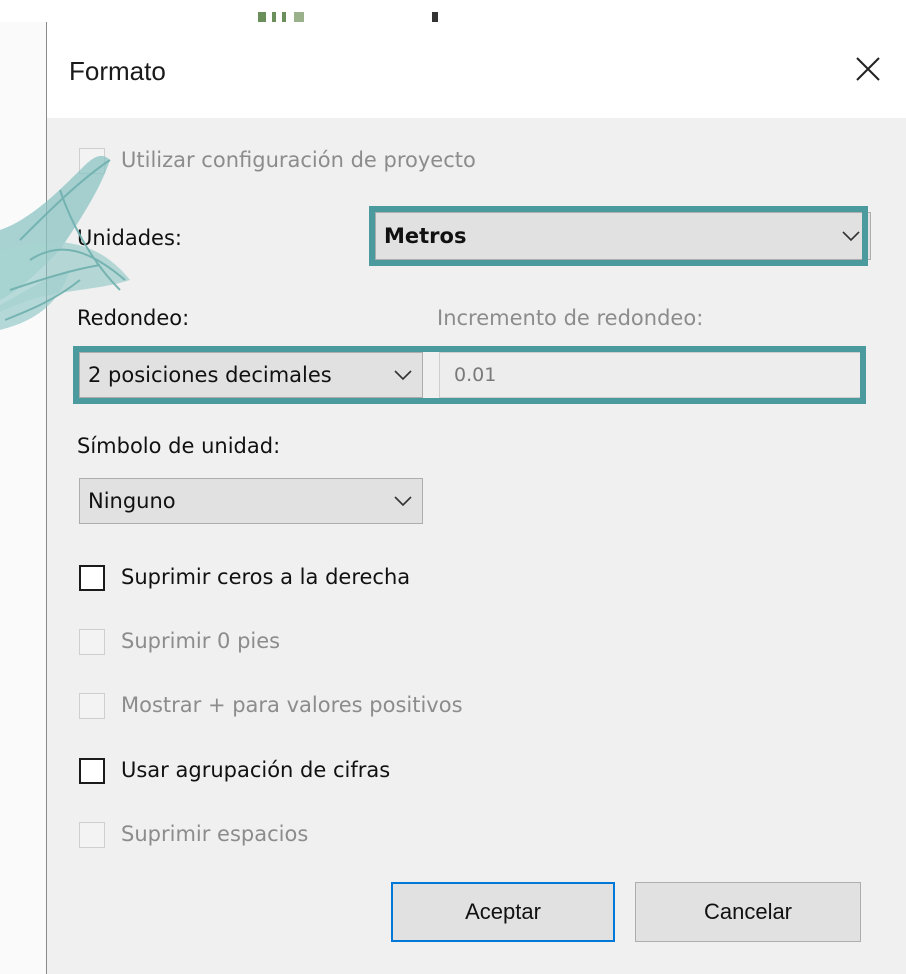  I want to click on use-project-settings-checkbox, so click(92, 161).